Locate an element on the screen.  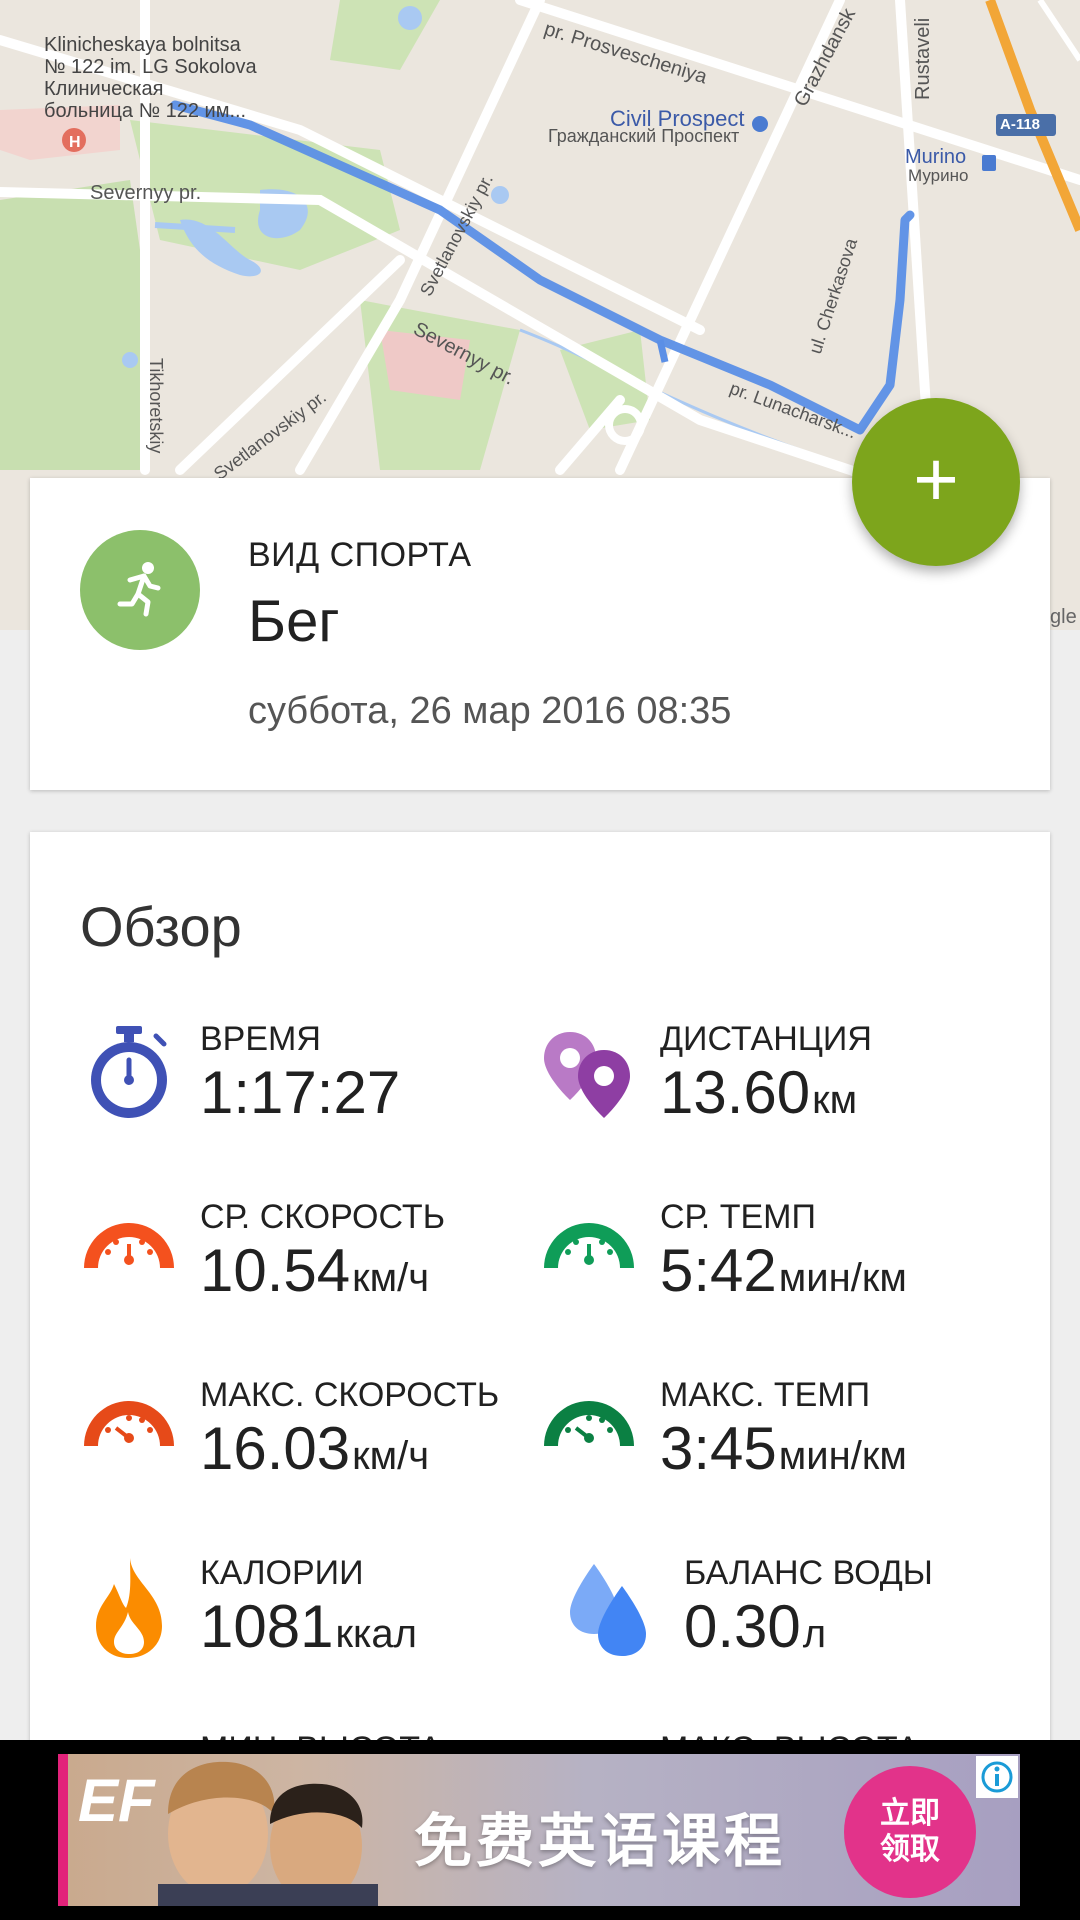
stat-distance: ДИСТАНЦИЯ 13.60км is located at coordinates (770, 1090).